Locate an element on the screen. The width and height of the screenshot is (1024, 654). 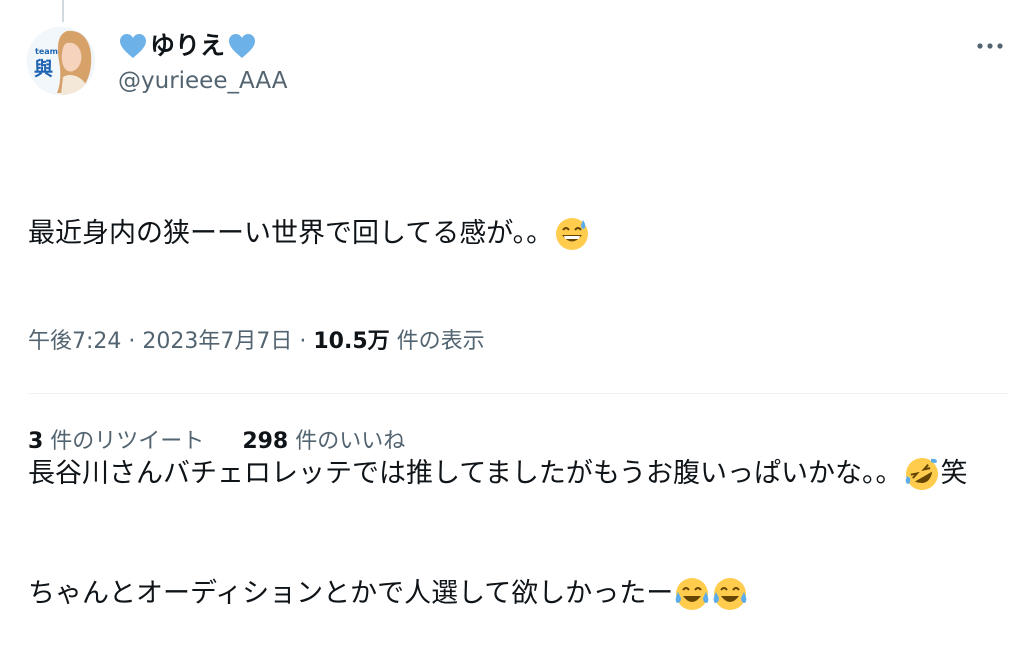
tweet-text-segment: ちゃんとオーディションとかで人選して欲しかったー is located at coordinates (351, 593).